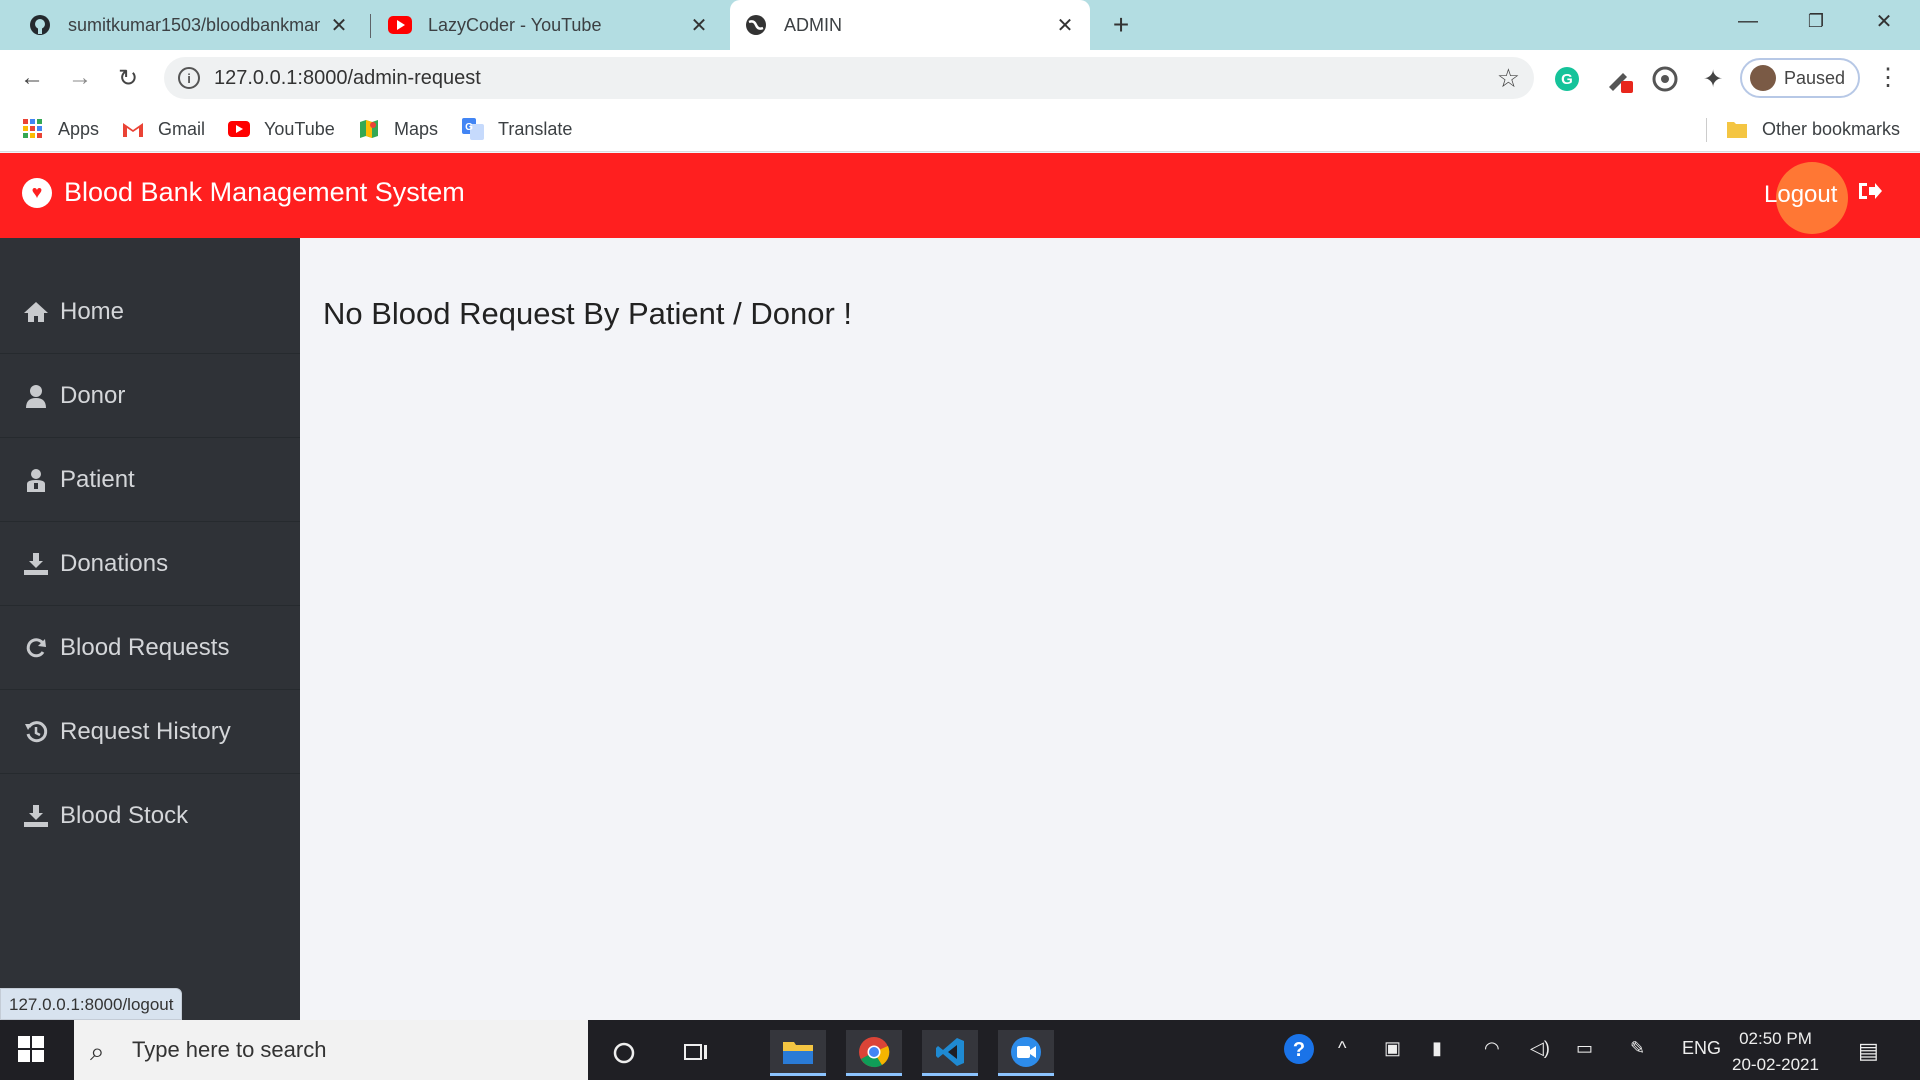 This screenshot has width=1920, height=1080. I want to click on profile-status: Paused, so click(1815, 77).